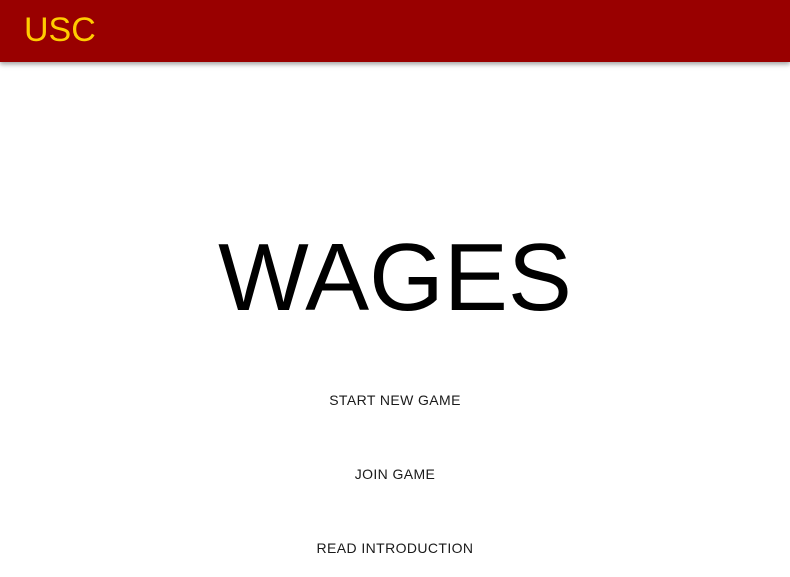 The image size is (790, 577). Describe the element at coordinates (60, 30) in the screenshot. I see `brand-logo-text: USC` at that location.